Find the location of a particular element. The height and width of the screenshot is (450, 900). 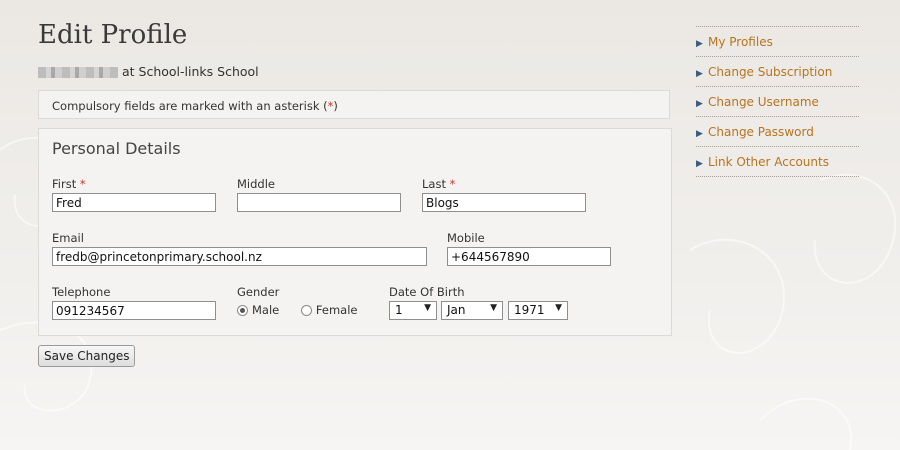

dob-day-select: 1 ▼ is located at coordinates (413, 310).